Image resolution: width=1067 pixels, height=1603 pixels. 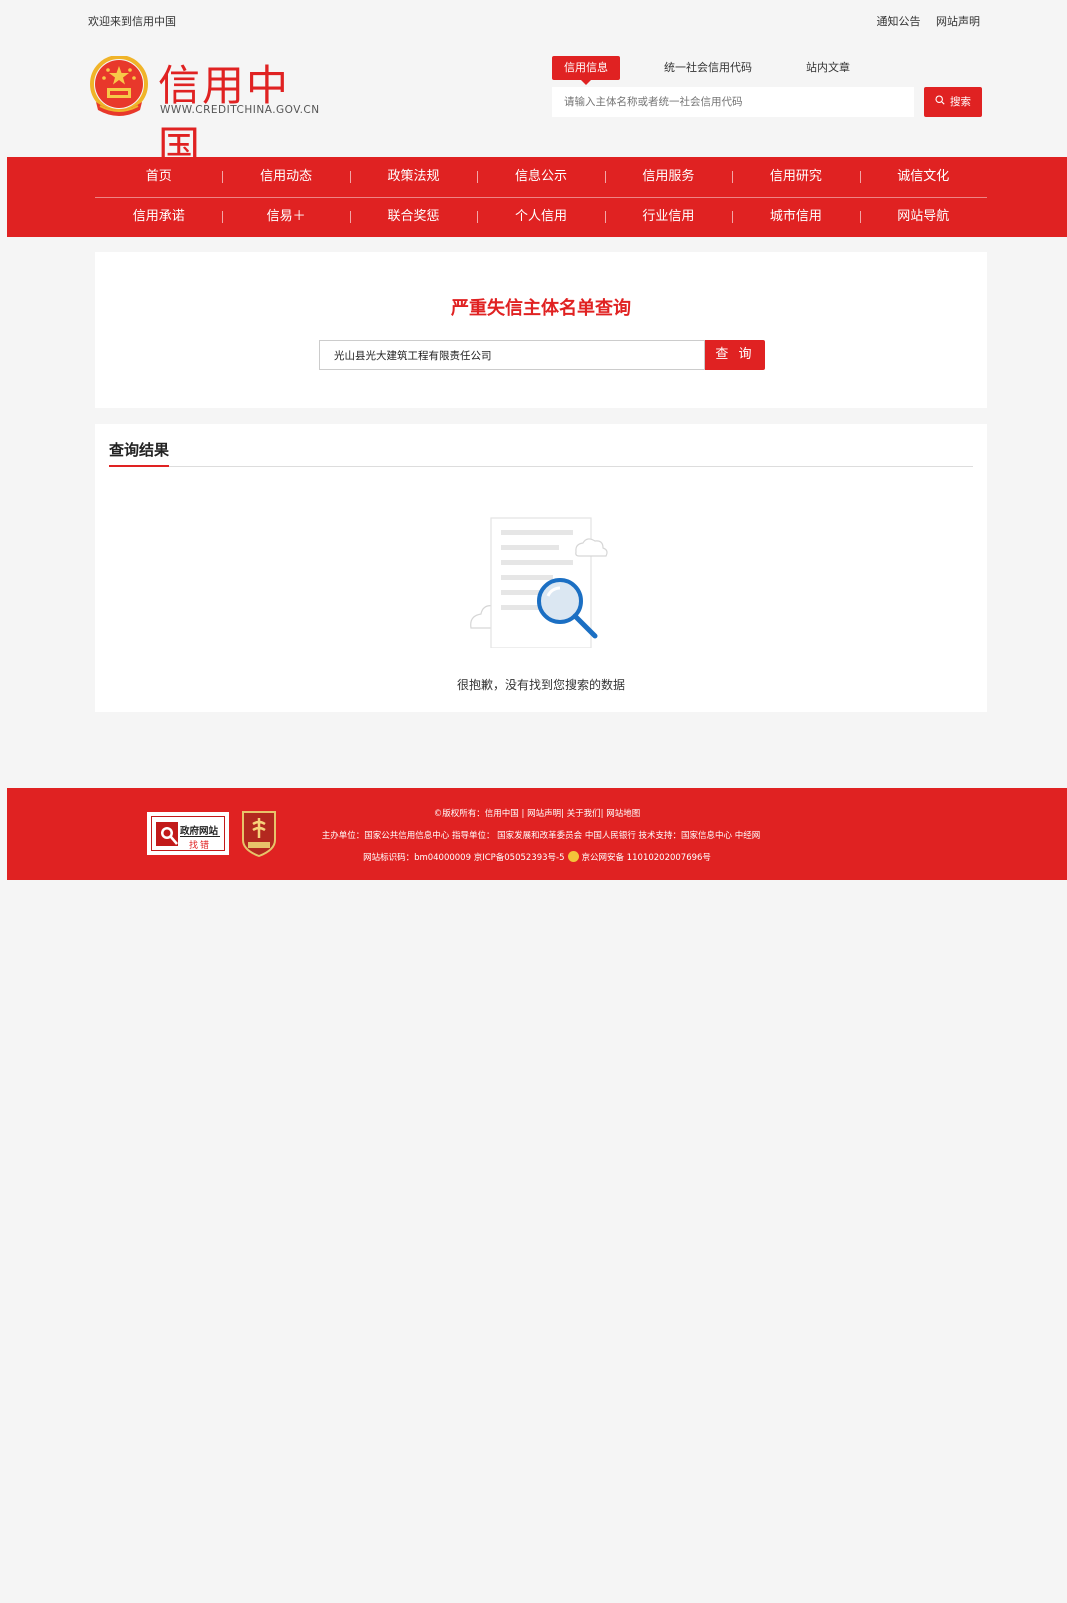 I want to click on site-statement-link: 网站声明, so click(x=958, y=21).